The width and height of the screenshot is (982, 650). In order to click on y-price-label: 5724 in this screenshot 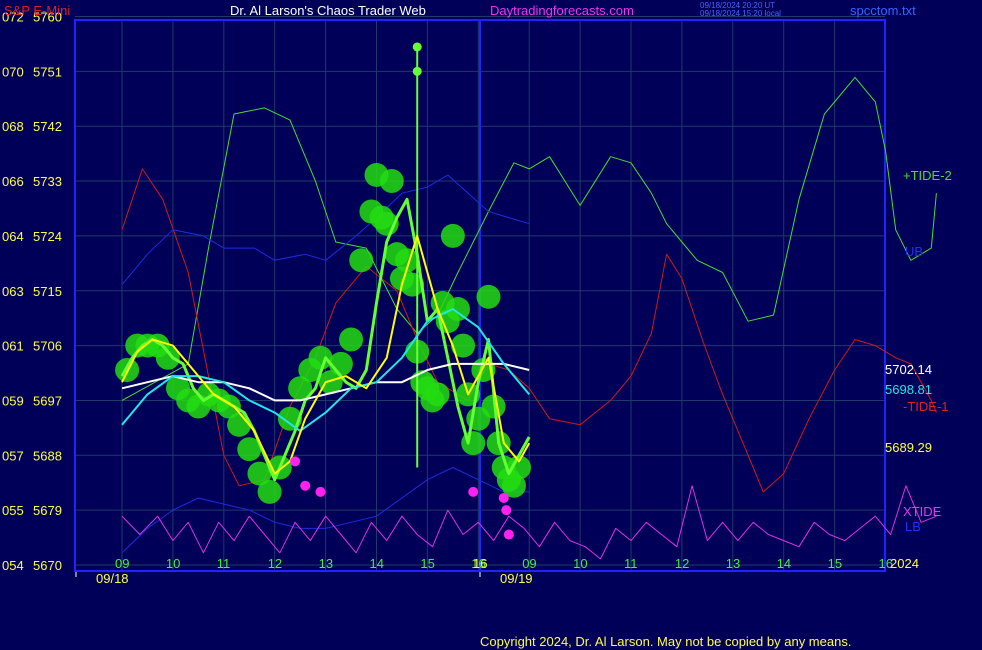, I will do `click(47, 236)`.